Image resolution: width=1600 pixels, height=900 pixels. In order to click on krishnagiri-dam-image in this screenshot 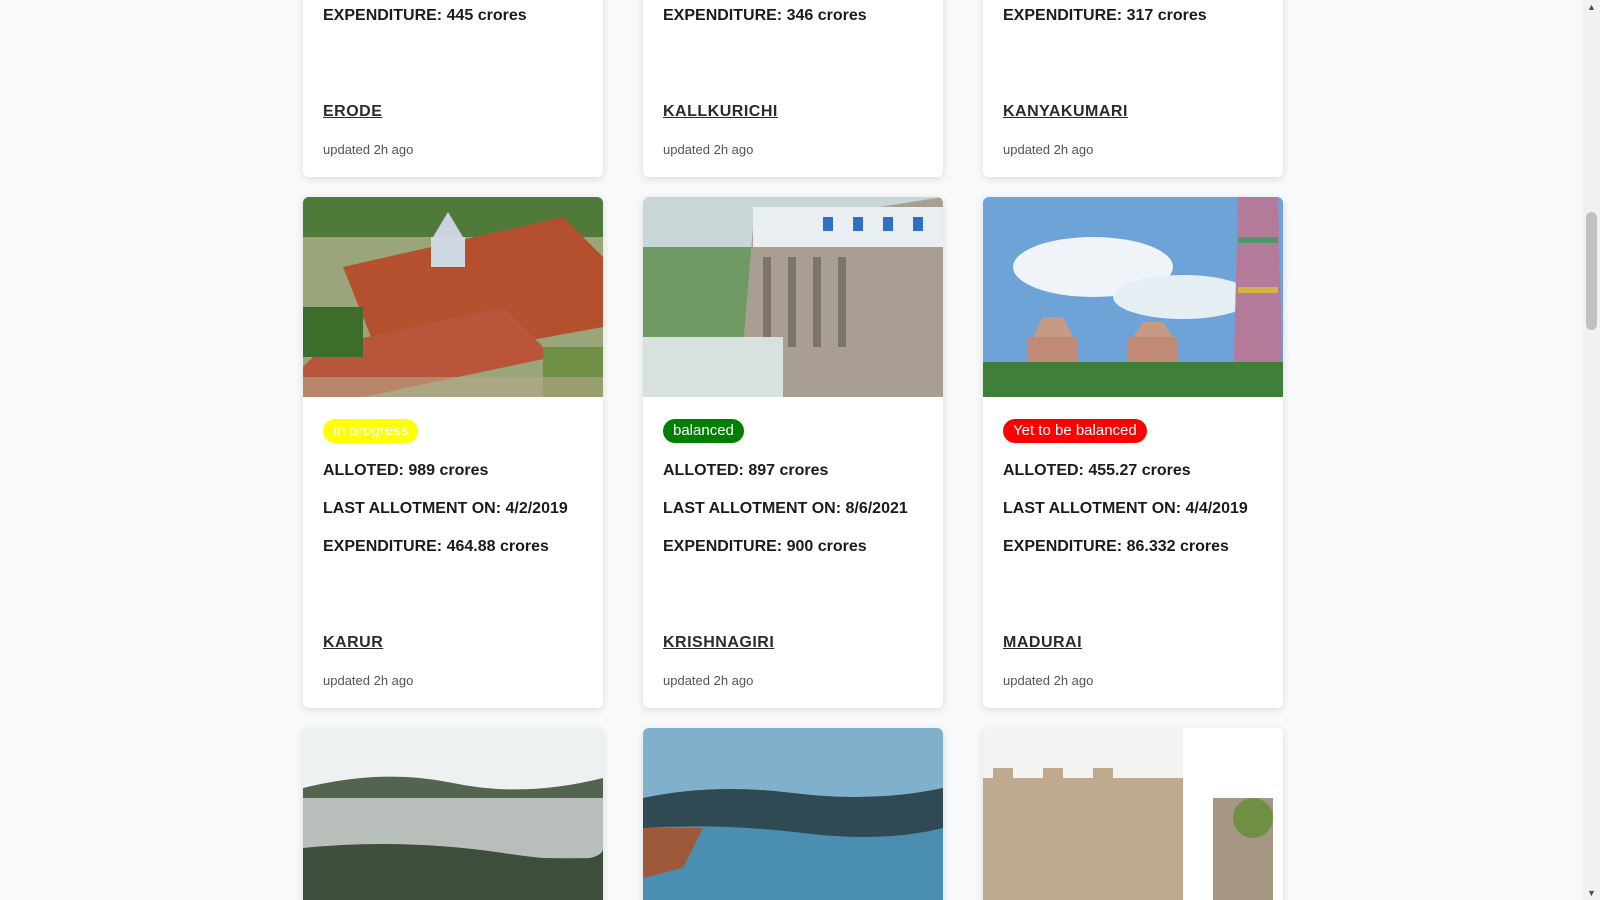, I will do `click(793, 297)`.